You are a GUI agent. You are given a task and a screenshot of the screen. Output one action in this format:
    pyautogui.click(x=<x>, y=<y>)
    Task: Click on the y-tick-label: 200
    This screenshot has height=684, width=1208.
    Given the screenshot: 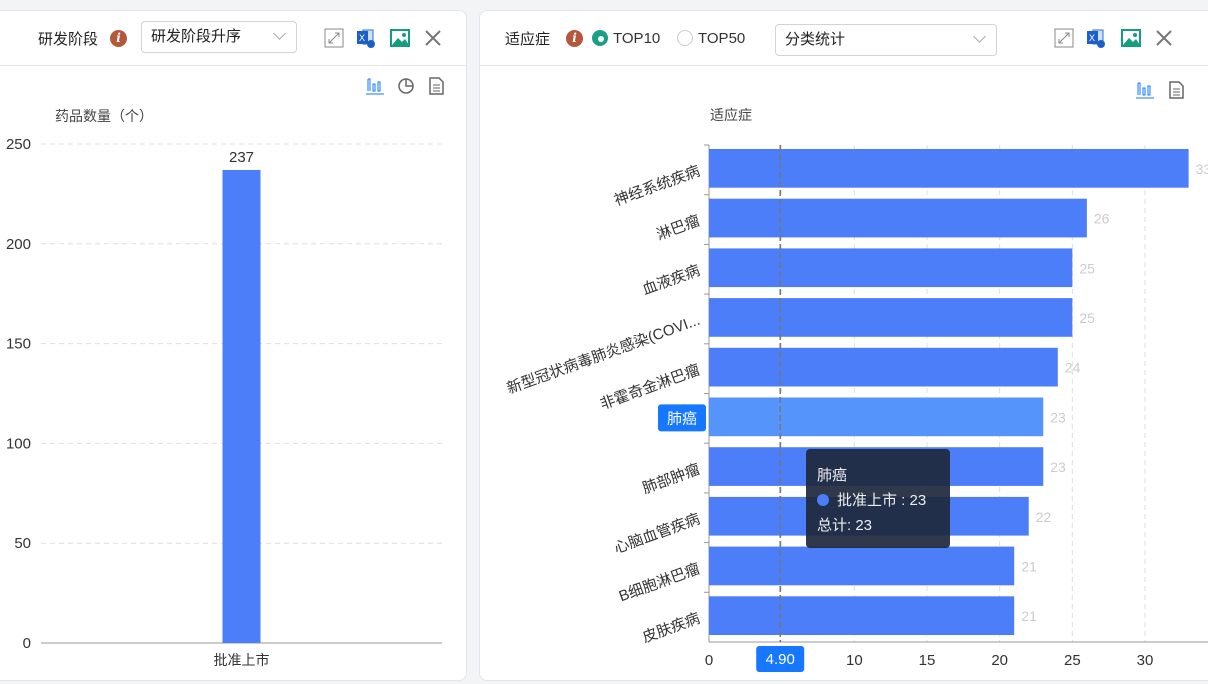 What is the action you would take?
    pyautogui.click(x=18, y=244)
    